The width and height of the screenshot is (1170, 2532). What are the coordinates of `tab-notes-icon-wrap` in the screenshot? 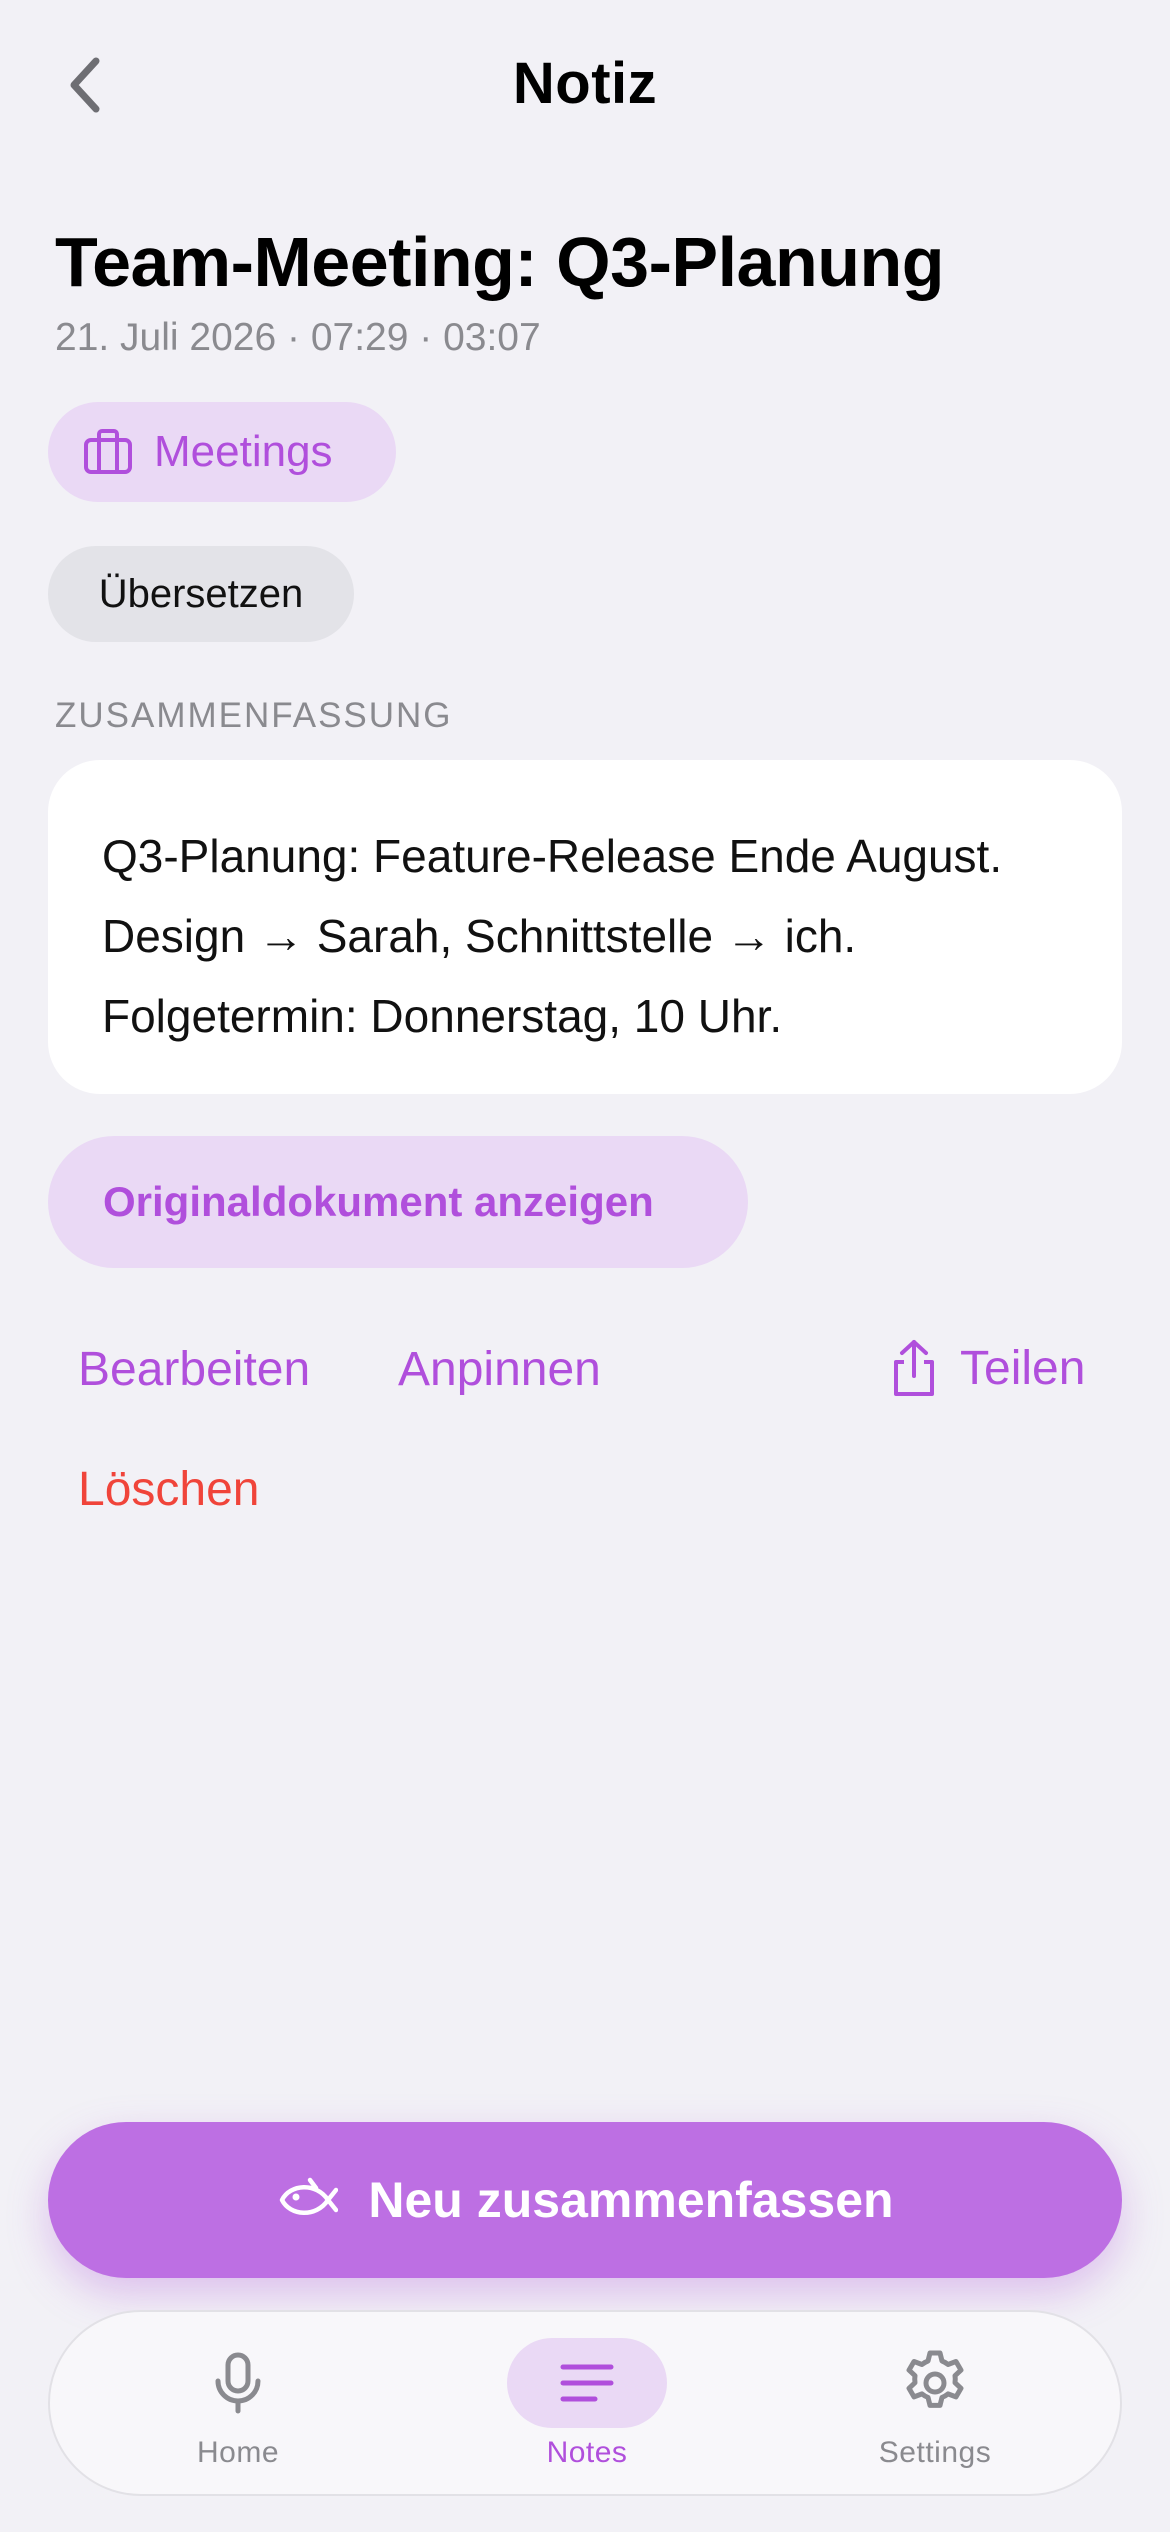 It's located at (587, 2383).